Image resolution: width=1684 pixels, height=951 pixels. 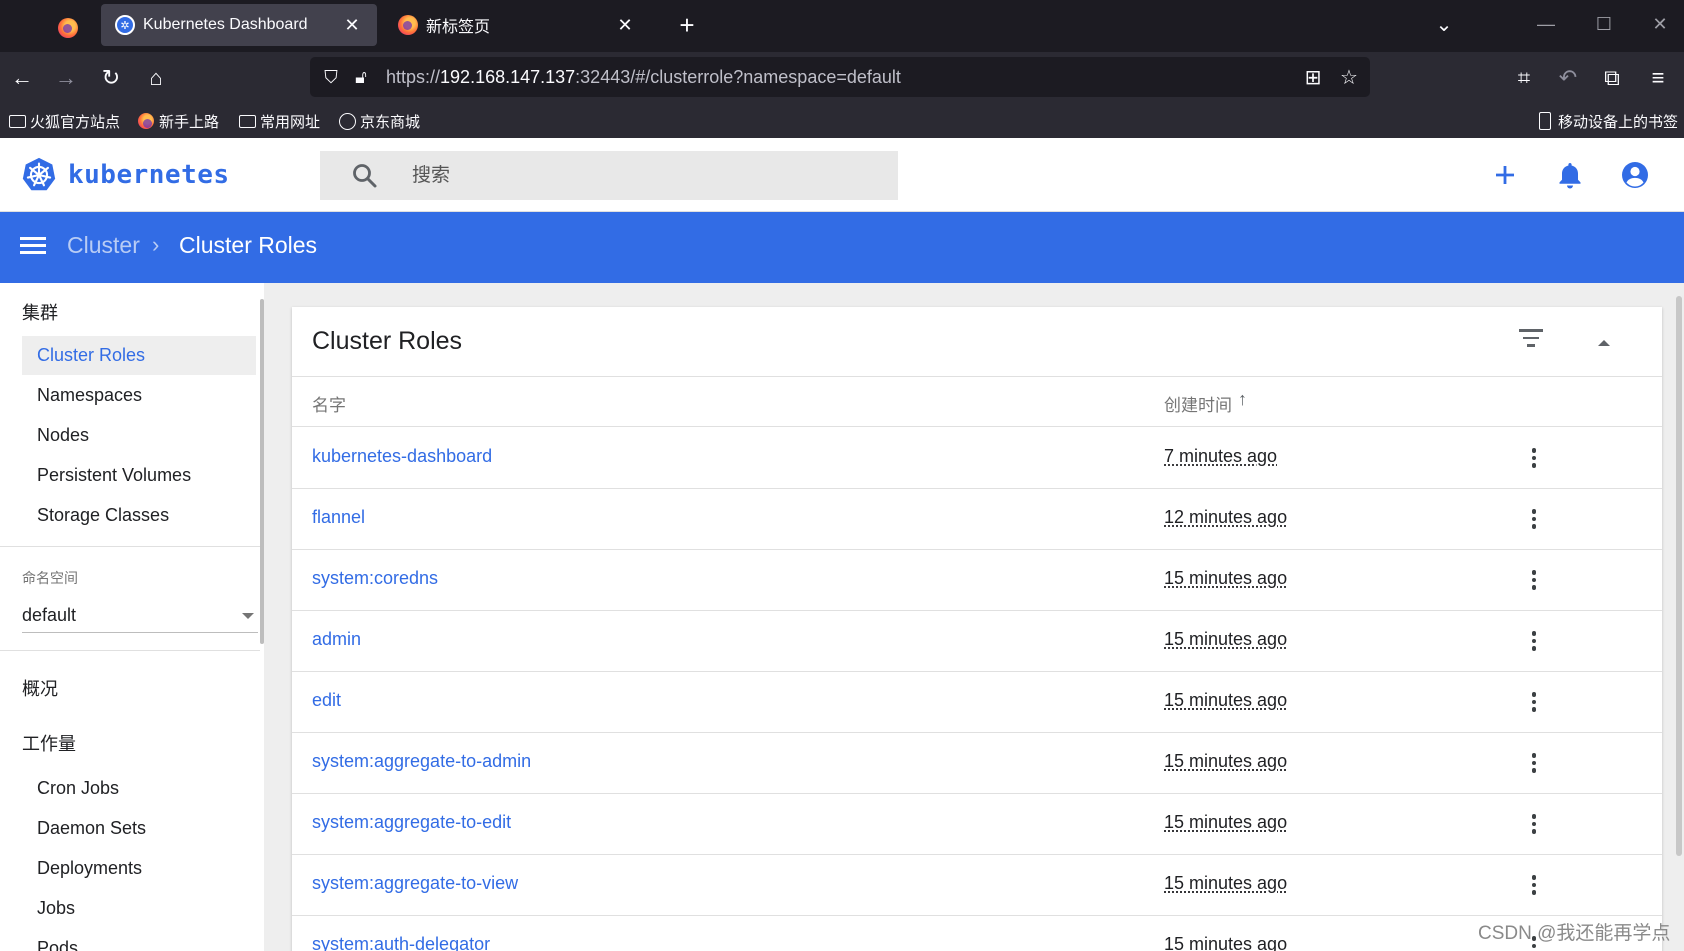 What do you see at coordinates (402, 456) in the screenshot?
I see `cluster-role-link: kubernetes-dashboard` at bounding box center [402, 456].